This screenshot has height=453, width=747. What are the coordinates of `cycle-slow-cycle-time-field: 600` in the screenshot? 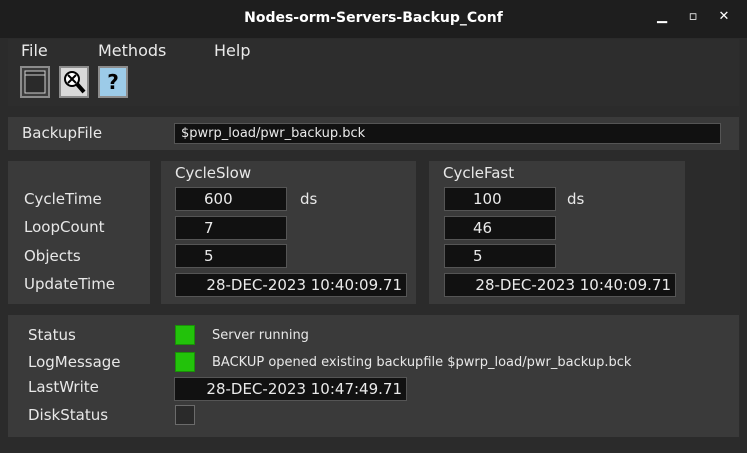 It's located at (231, 199).